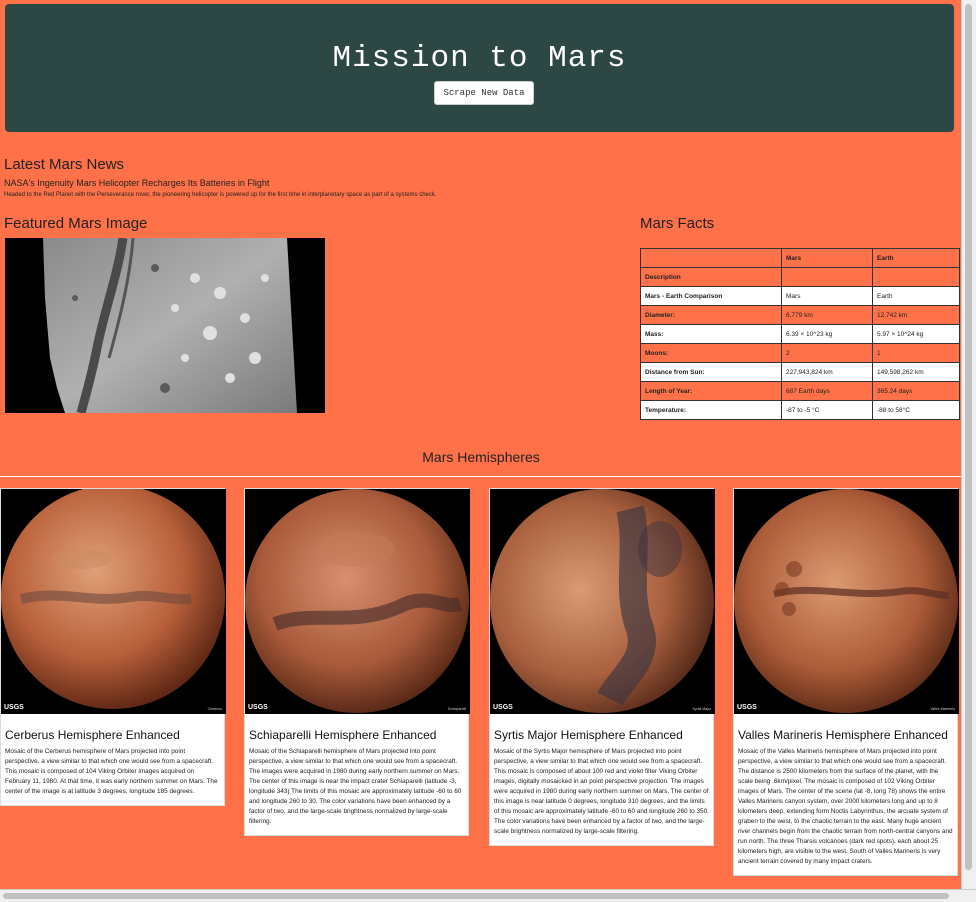  Describe the element at coordinates (827, 296) in the screenshot. I see `facts-cell: Mars` at that location.